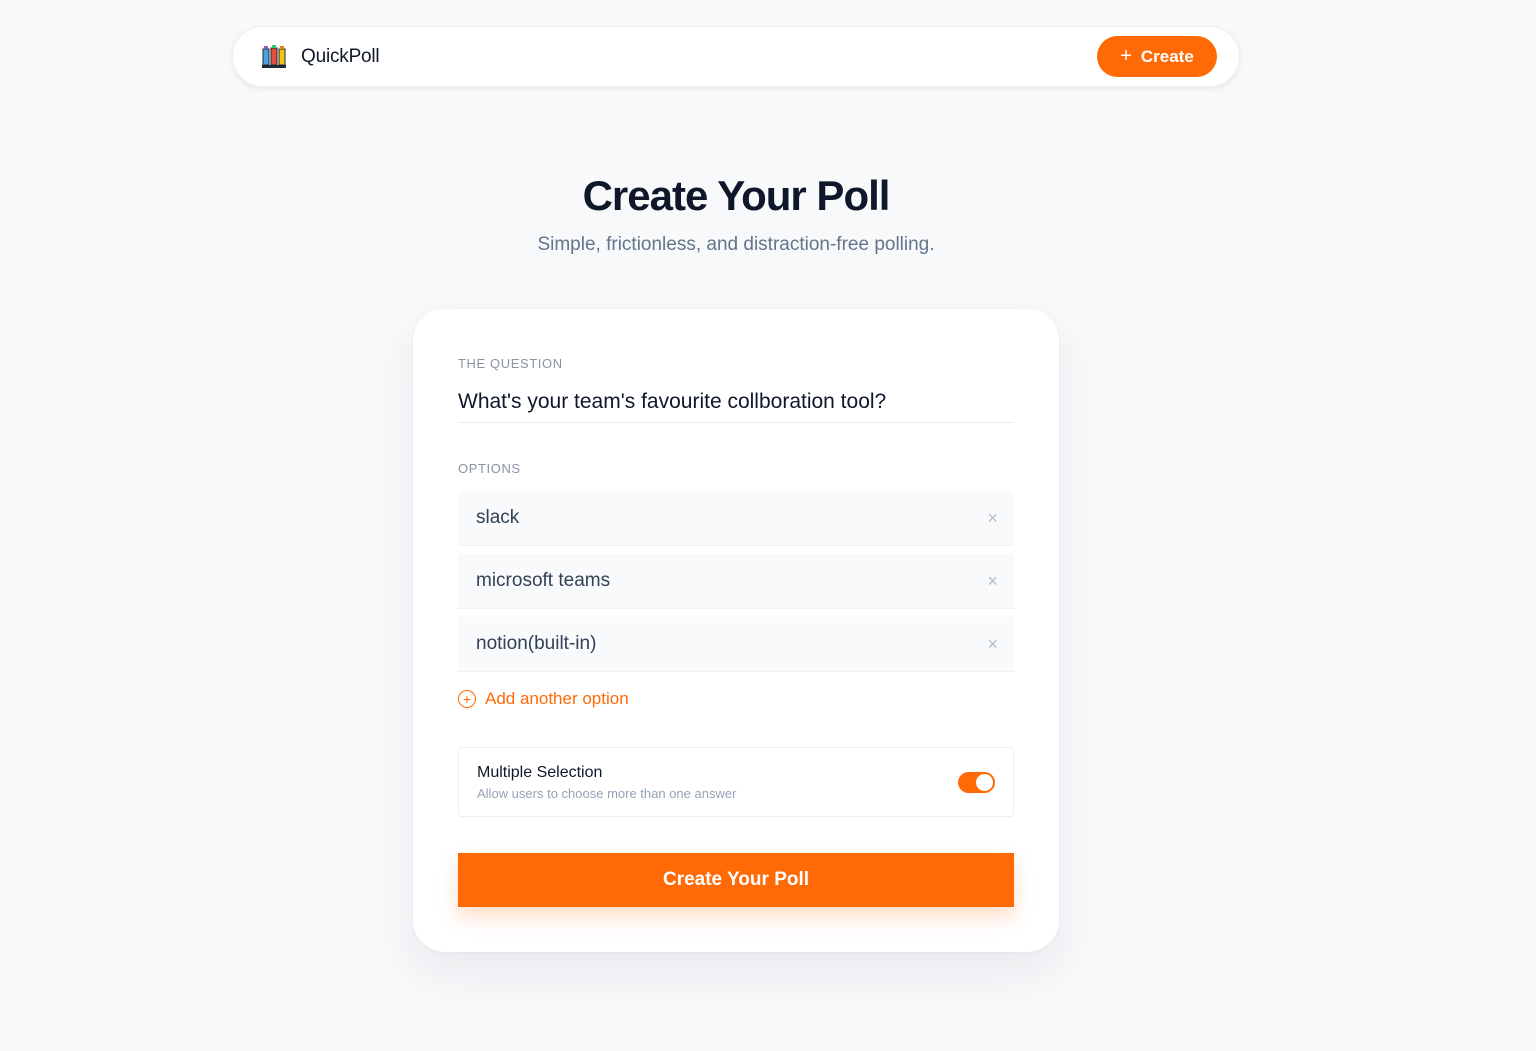 The width and height of the screenshot is (1536, 1051). Describe the element at coordinates (1126, 55) in the screenshot. I see `plus-icon: +` at that location.